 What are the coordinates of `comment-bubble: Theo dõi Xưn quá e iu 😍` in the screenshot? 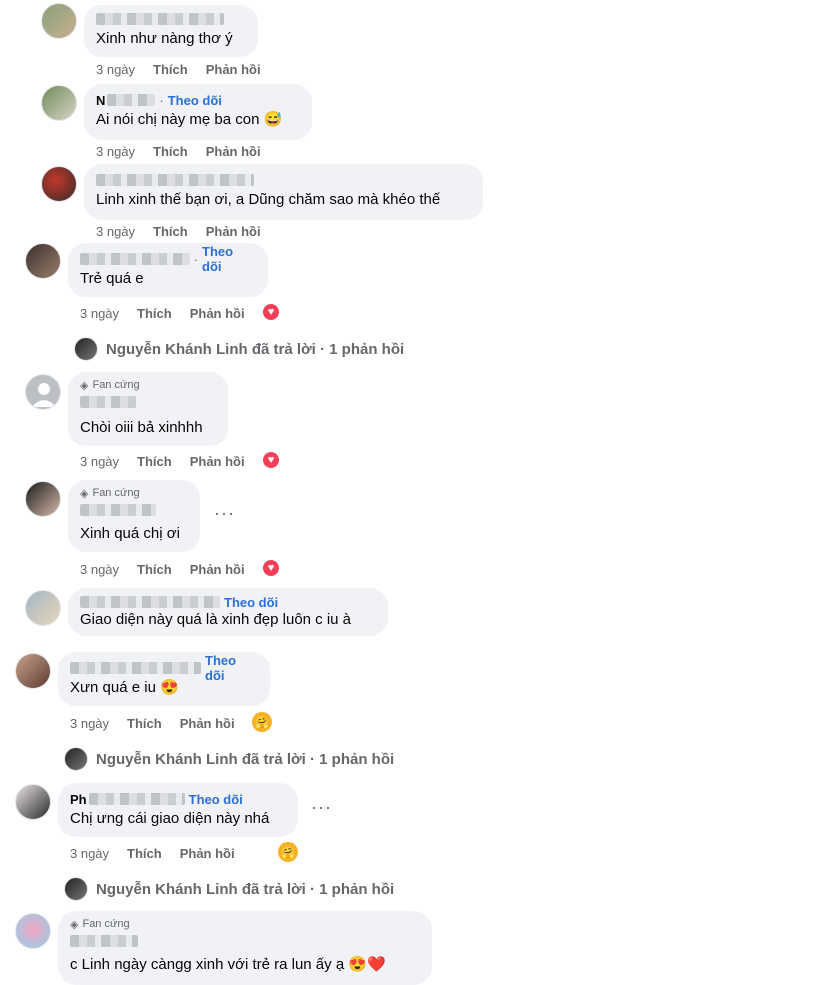 It's located at (164, 679).